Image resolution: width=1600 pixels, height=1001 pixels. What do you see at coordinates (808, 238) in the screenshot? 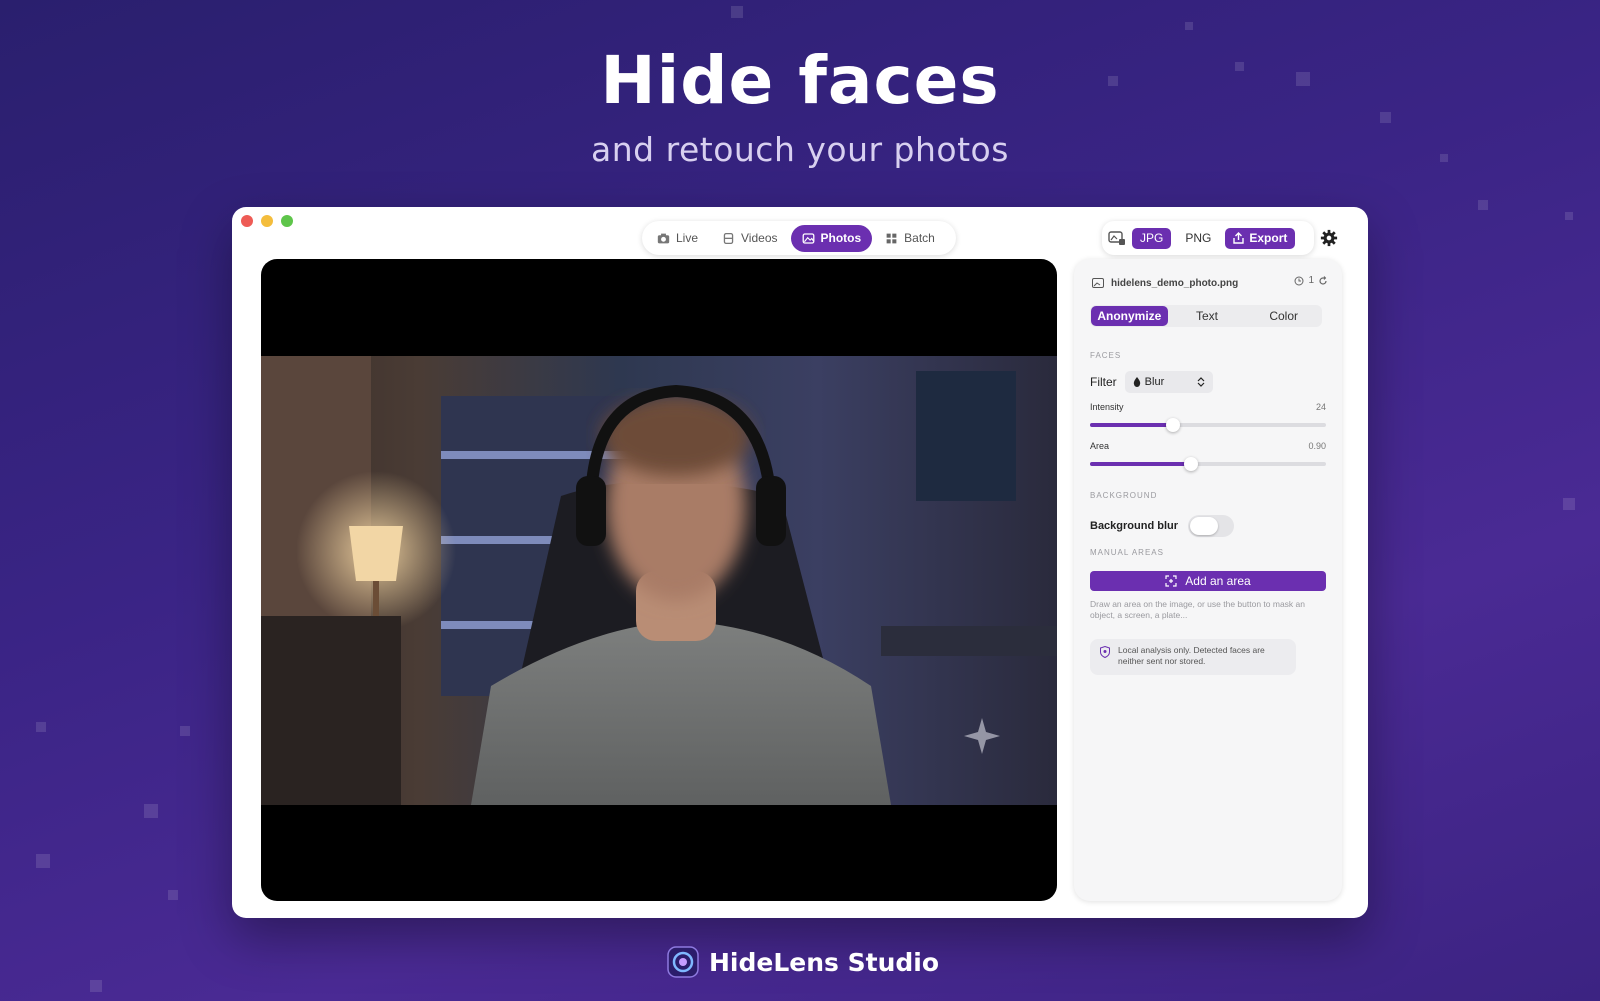
I see `photo-icon` at bounding box center [808, 238].